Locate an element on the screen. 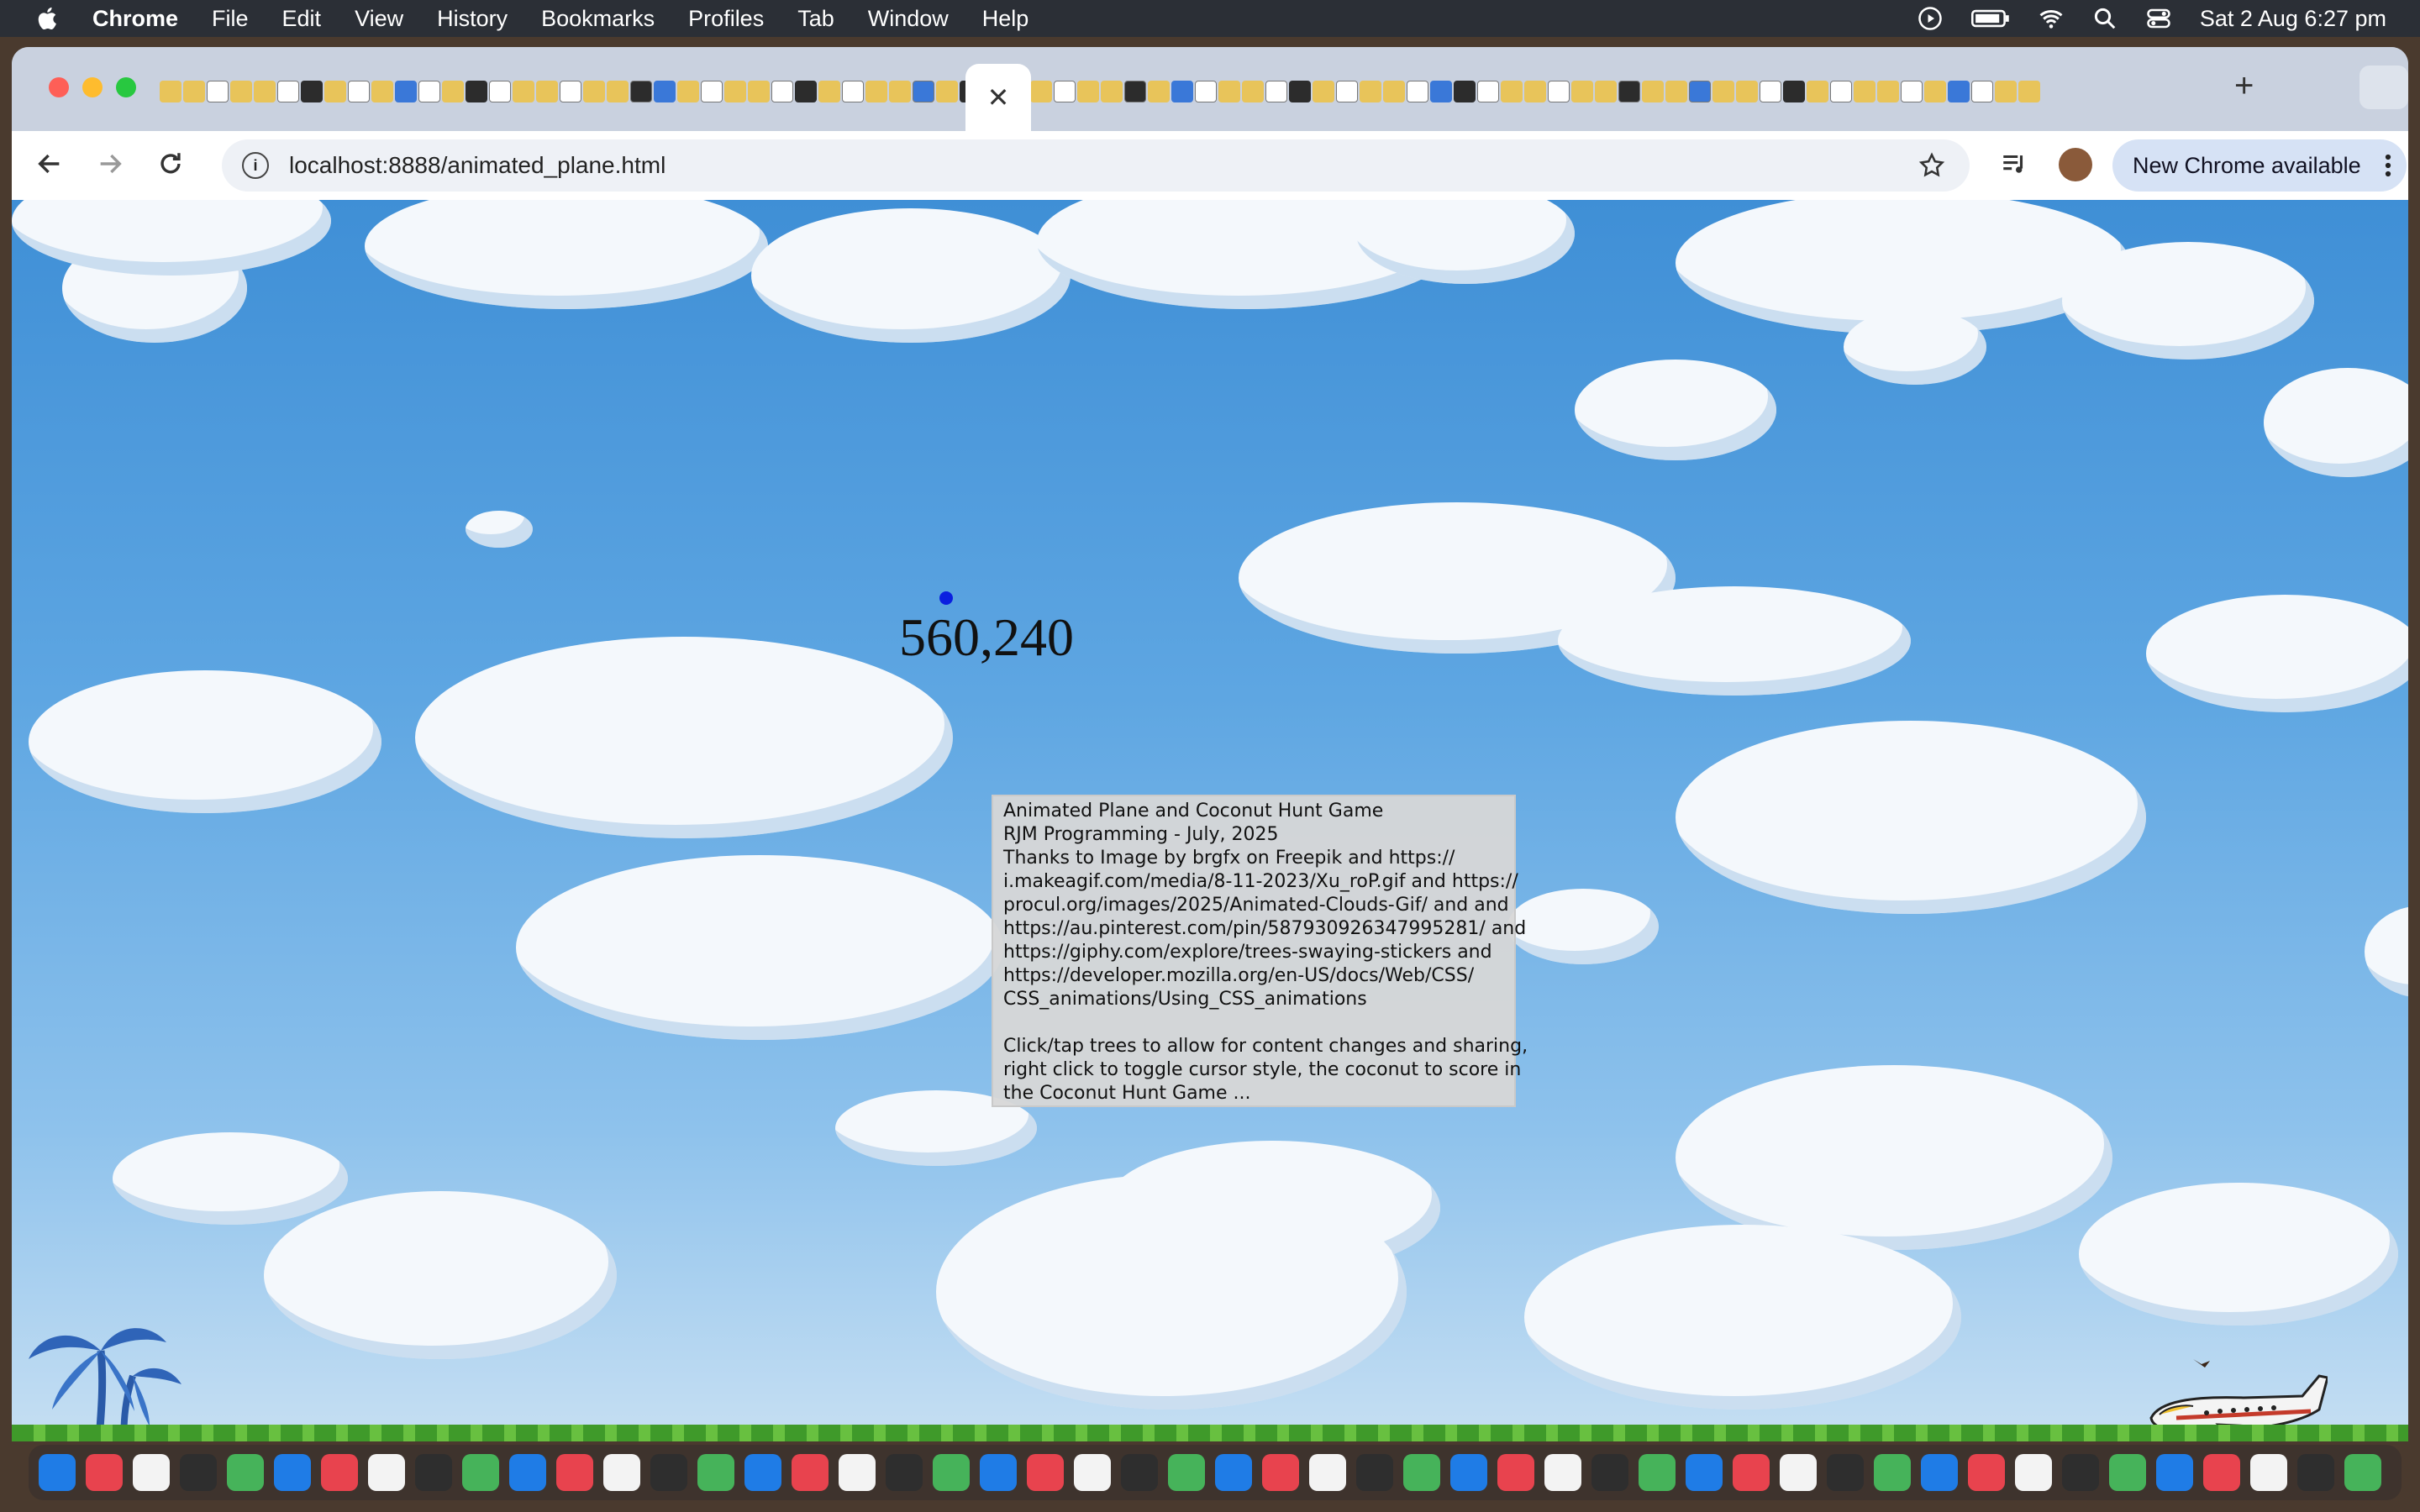 This screenshot has height=1512, width=2420. active-tab: ✕ is located at coordinates (998, 97).